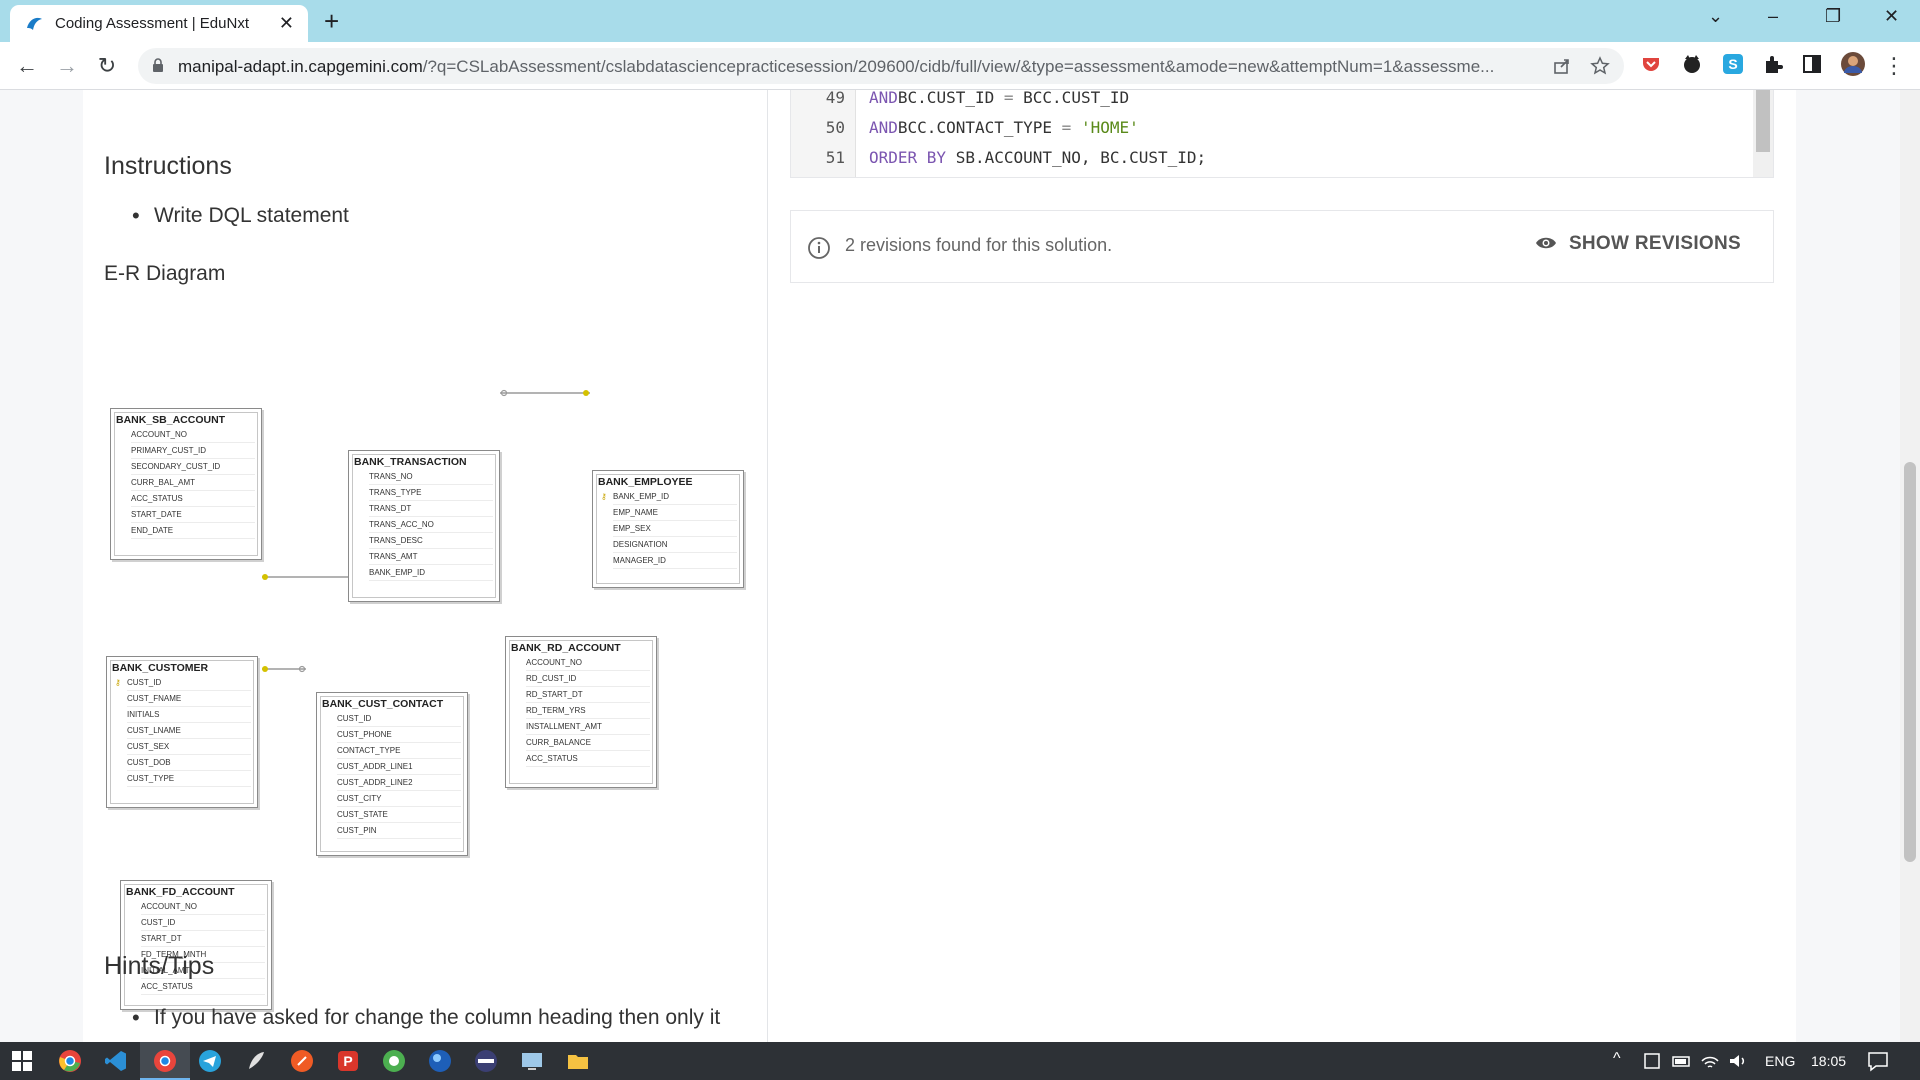 This screenshot has height=1080, width=1920. Describe the element at coordinates (165, 273) in the screenshot. I see `er-diagram-label: E-R Diagram` at that location.